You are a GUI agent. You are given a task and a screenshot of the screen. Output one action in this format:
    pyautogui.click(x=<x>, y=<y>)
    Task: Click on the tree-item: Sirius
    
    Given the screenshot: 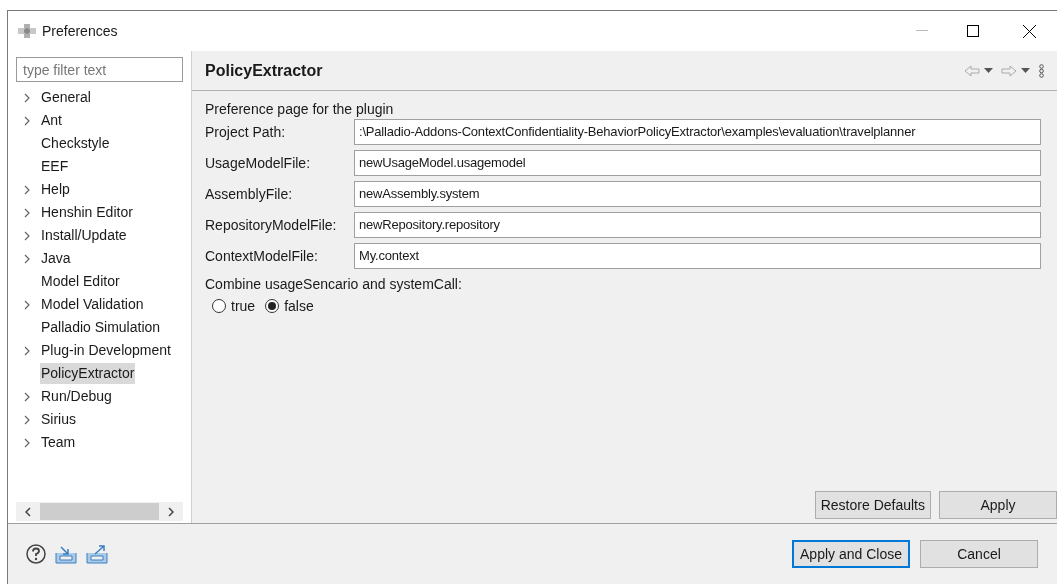 What is the action you would take?
    pyautogui.click(x=58, y=419)
    